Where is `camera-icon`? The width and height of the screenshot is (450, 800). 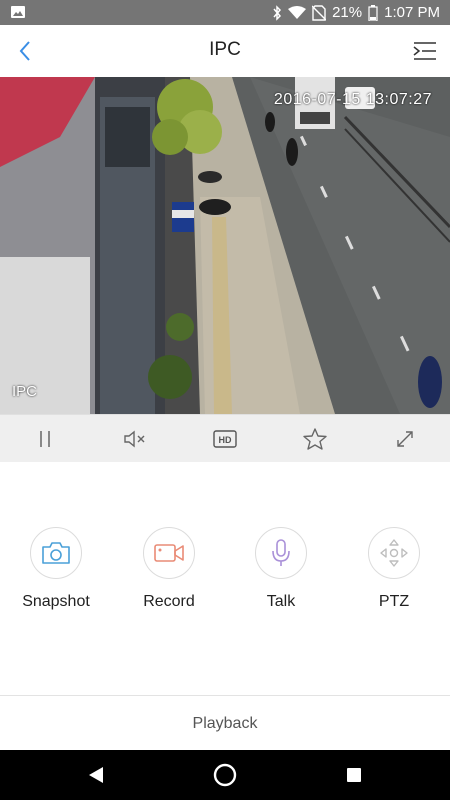 camera-icon is located at coordinates (56, 553).